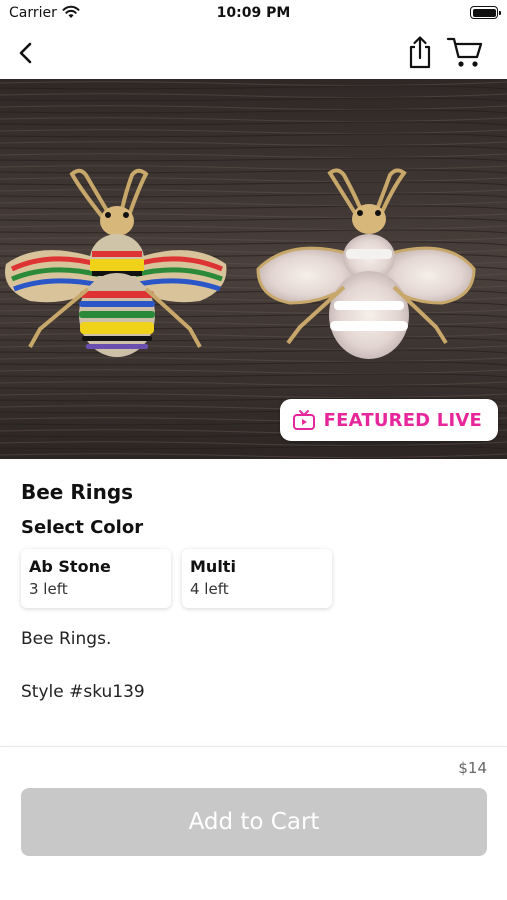 This screenshot has height=900, width=507. What do you see at coordinates (96, 578) in the screenshot?
I see `color-option-ab-stone: Ab Stone 3 left` at bounding box center [96, 578].